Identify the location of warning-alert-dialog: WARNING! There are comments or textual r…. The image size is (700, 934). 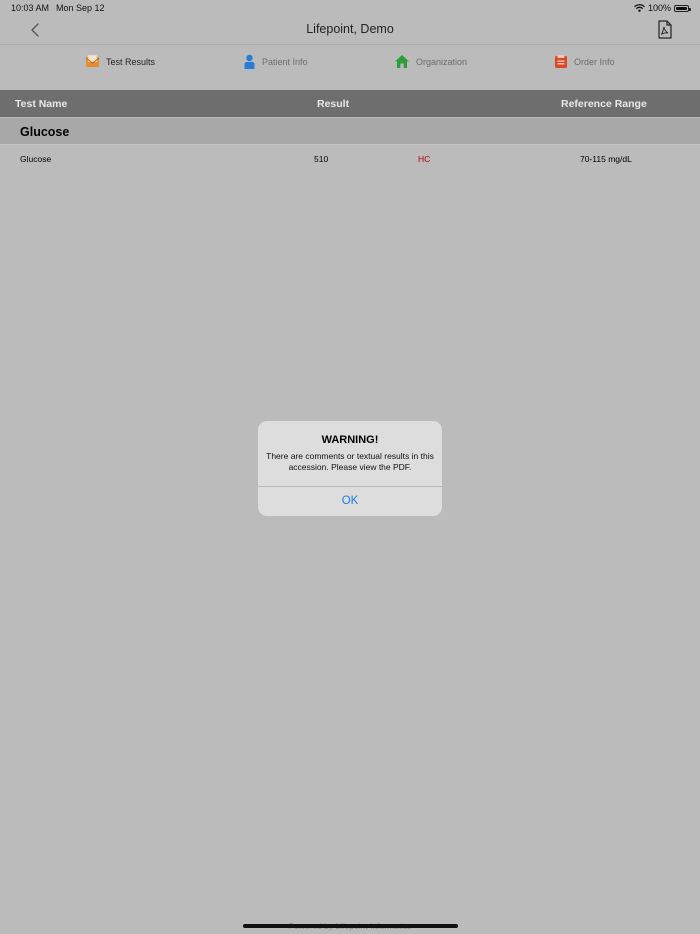
(350, 468).